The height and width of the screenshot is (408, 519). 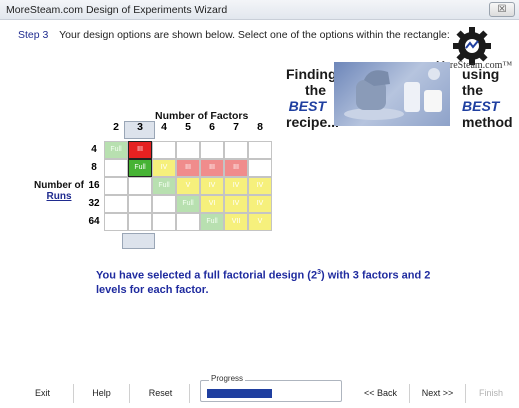 I want to click on banner-right-4: method, so click(x=487, y=122).